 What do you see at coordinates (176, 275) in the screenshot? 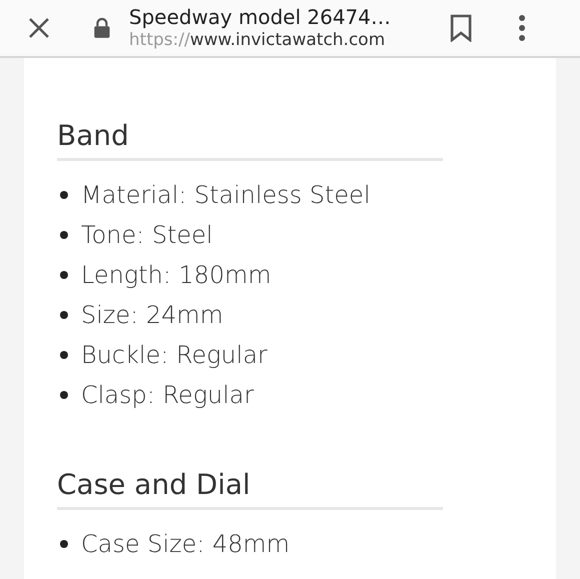
I see `spec-item: Length: 180mm` at bounding box center [176, 275].